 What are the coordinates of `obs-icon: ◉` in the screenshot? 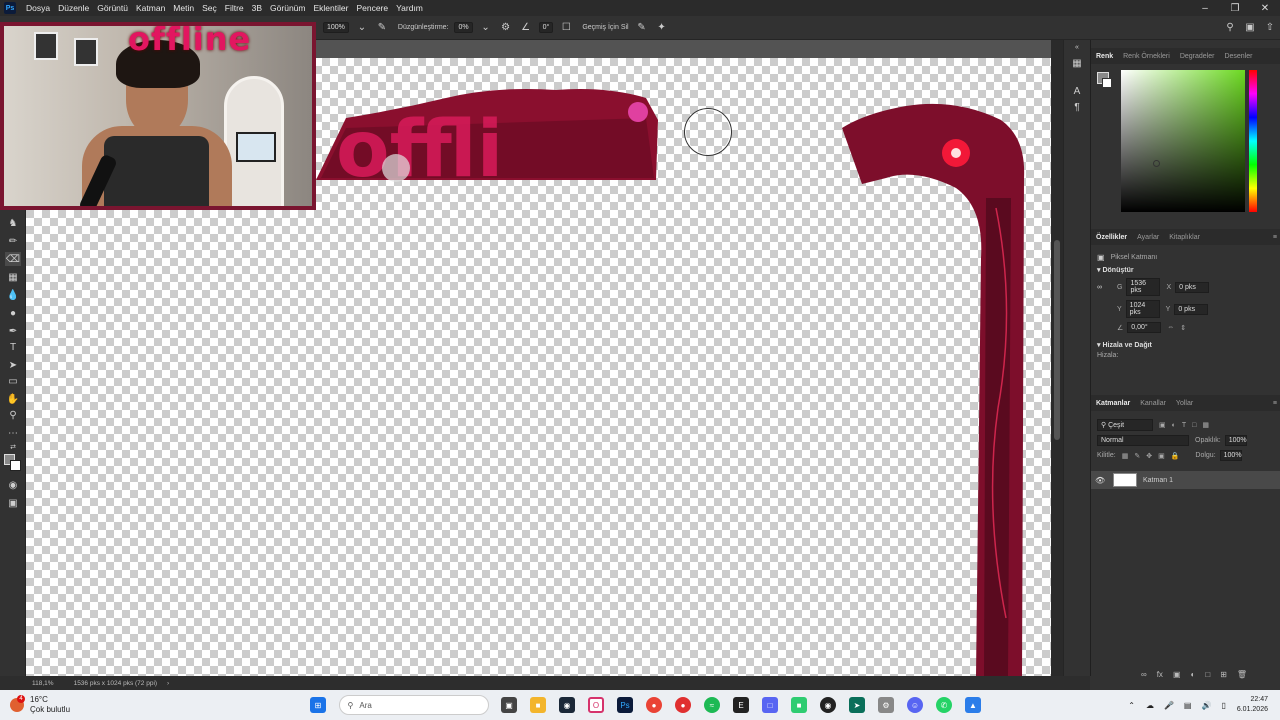 It's located at (828, 705).